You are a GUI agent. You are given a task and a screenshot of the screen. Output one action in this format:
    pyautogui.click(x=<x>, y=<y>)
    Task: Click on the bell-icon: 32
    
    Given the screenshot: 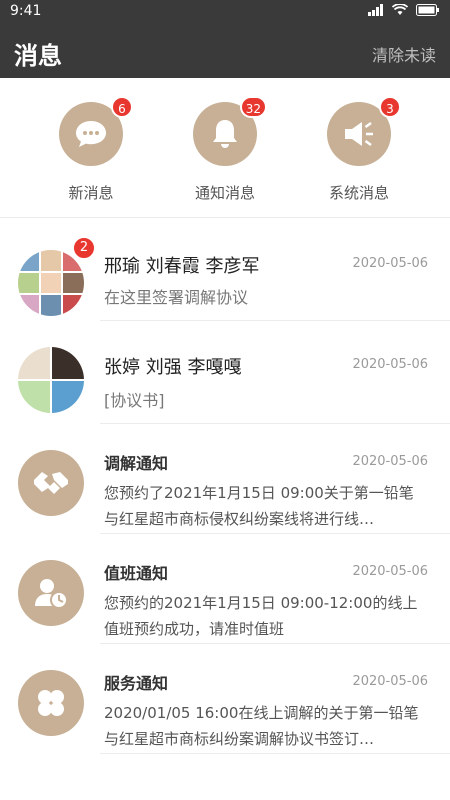 What is the action you would take?
    pyautogui.click(x=230, y=131)
    